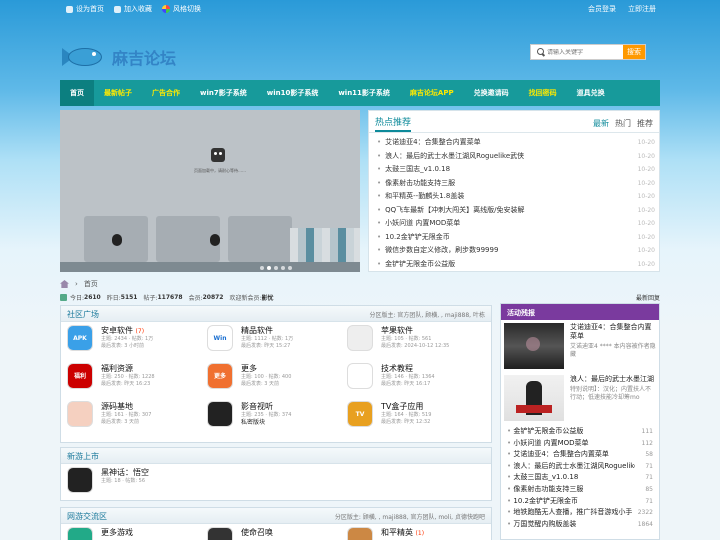  Describe the element at coordinates (166, 93) in the screenshot. I see `nav-ad-cooperation: 广告合作` at that location.